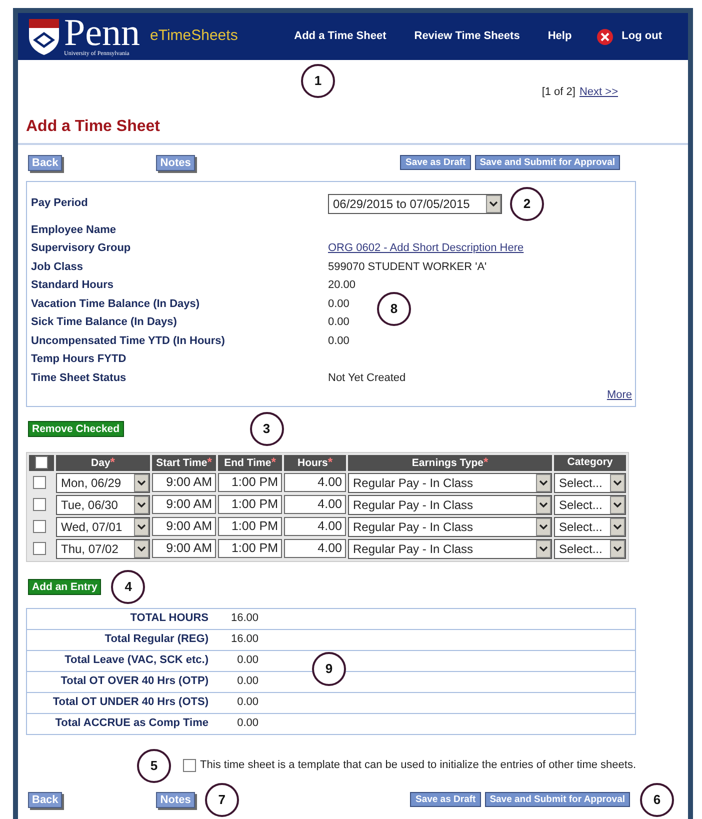 Image resolution: width=702 pixels, height=819 pixels. Describe the element at coordinates (116, 304) in the screenshot. I see `field-label: Vacation Time Balance (In Days)` at that location.